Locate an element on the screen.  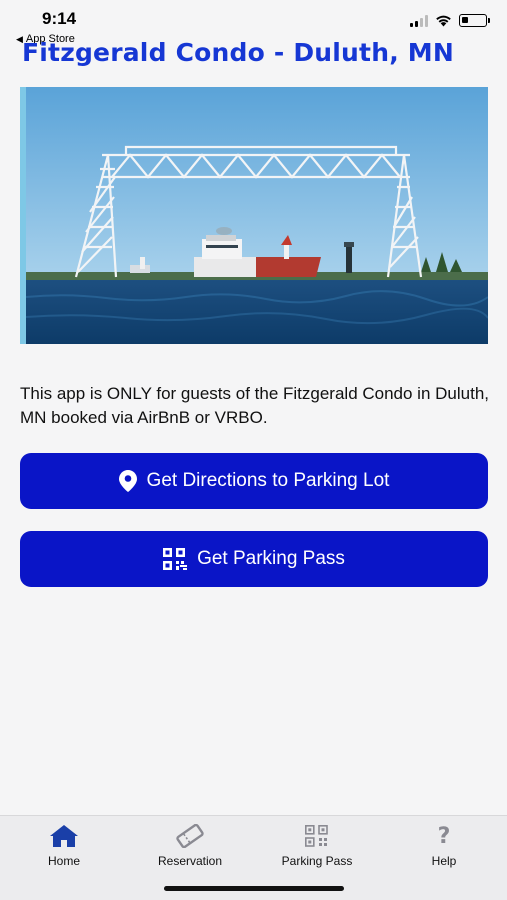
get-directions-button: Get Directions to Parking Lot is located at coordinates (254, 481).